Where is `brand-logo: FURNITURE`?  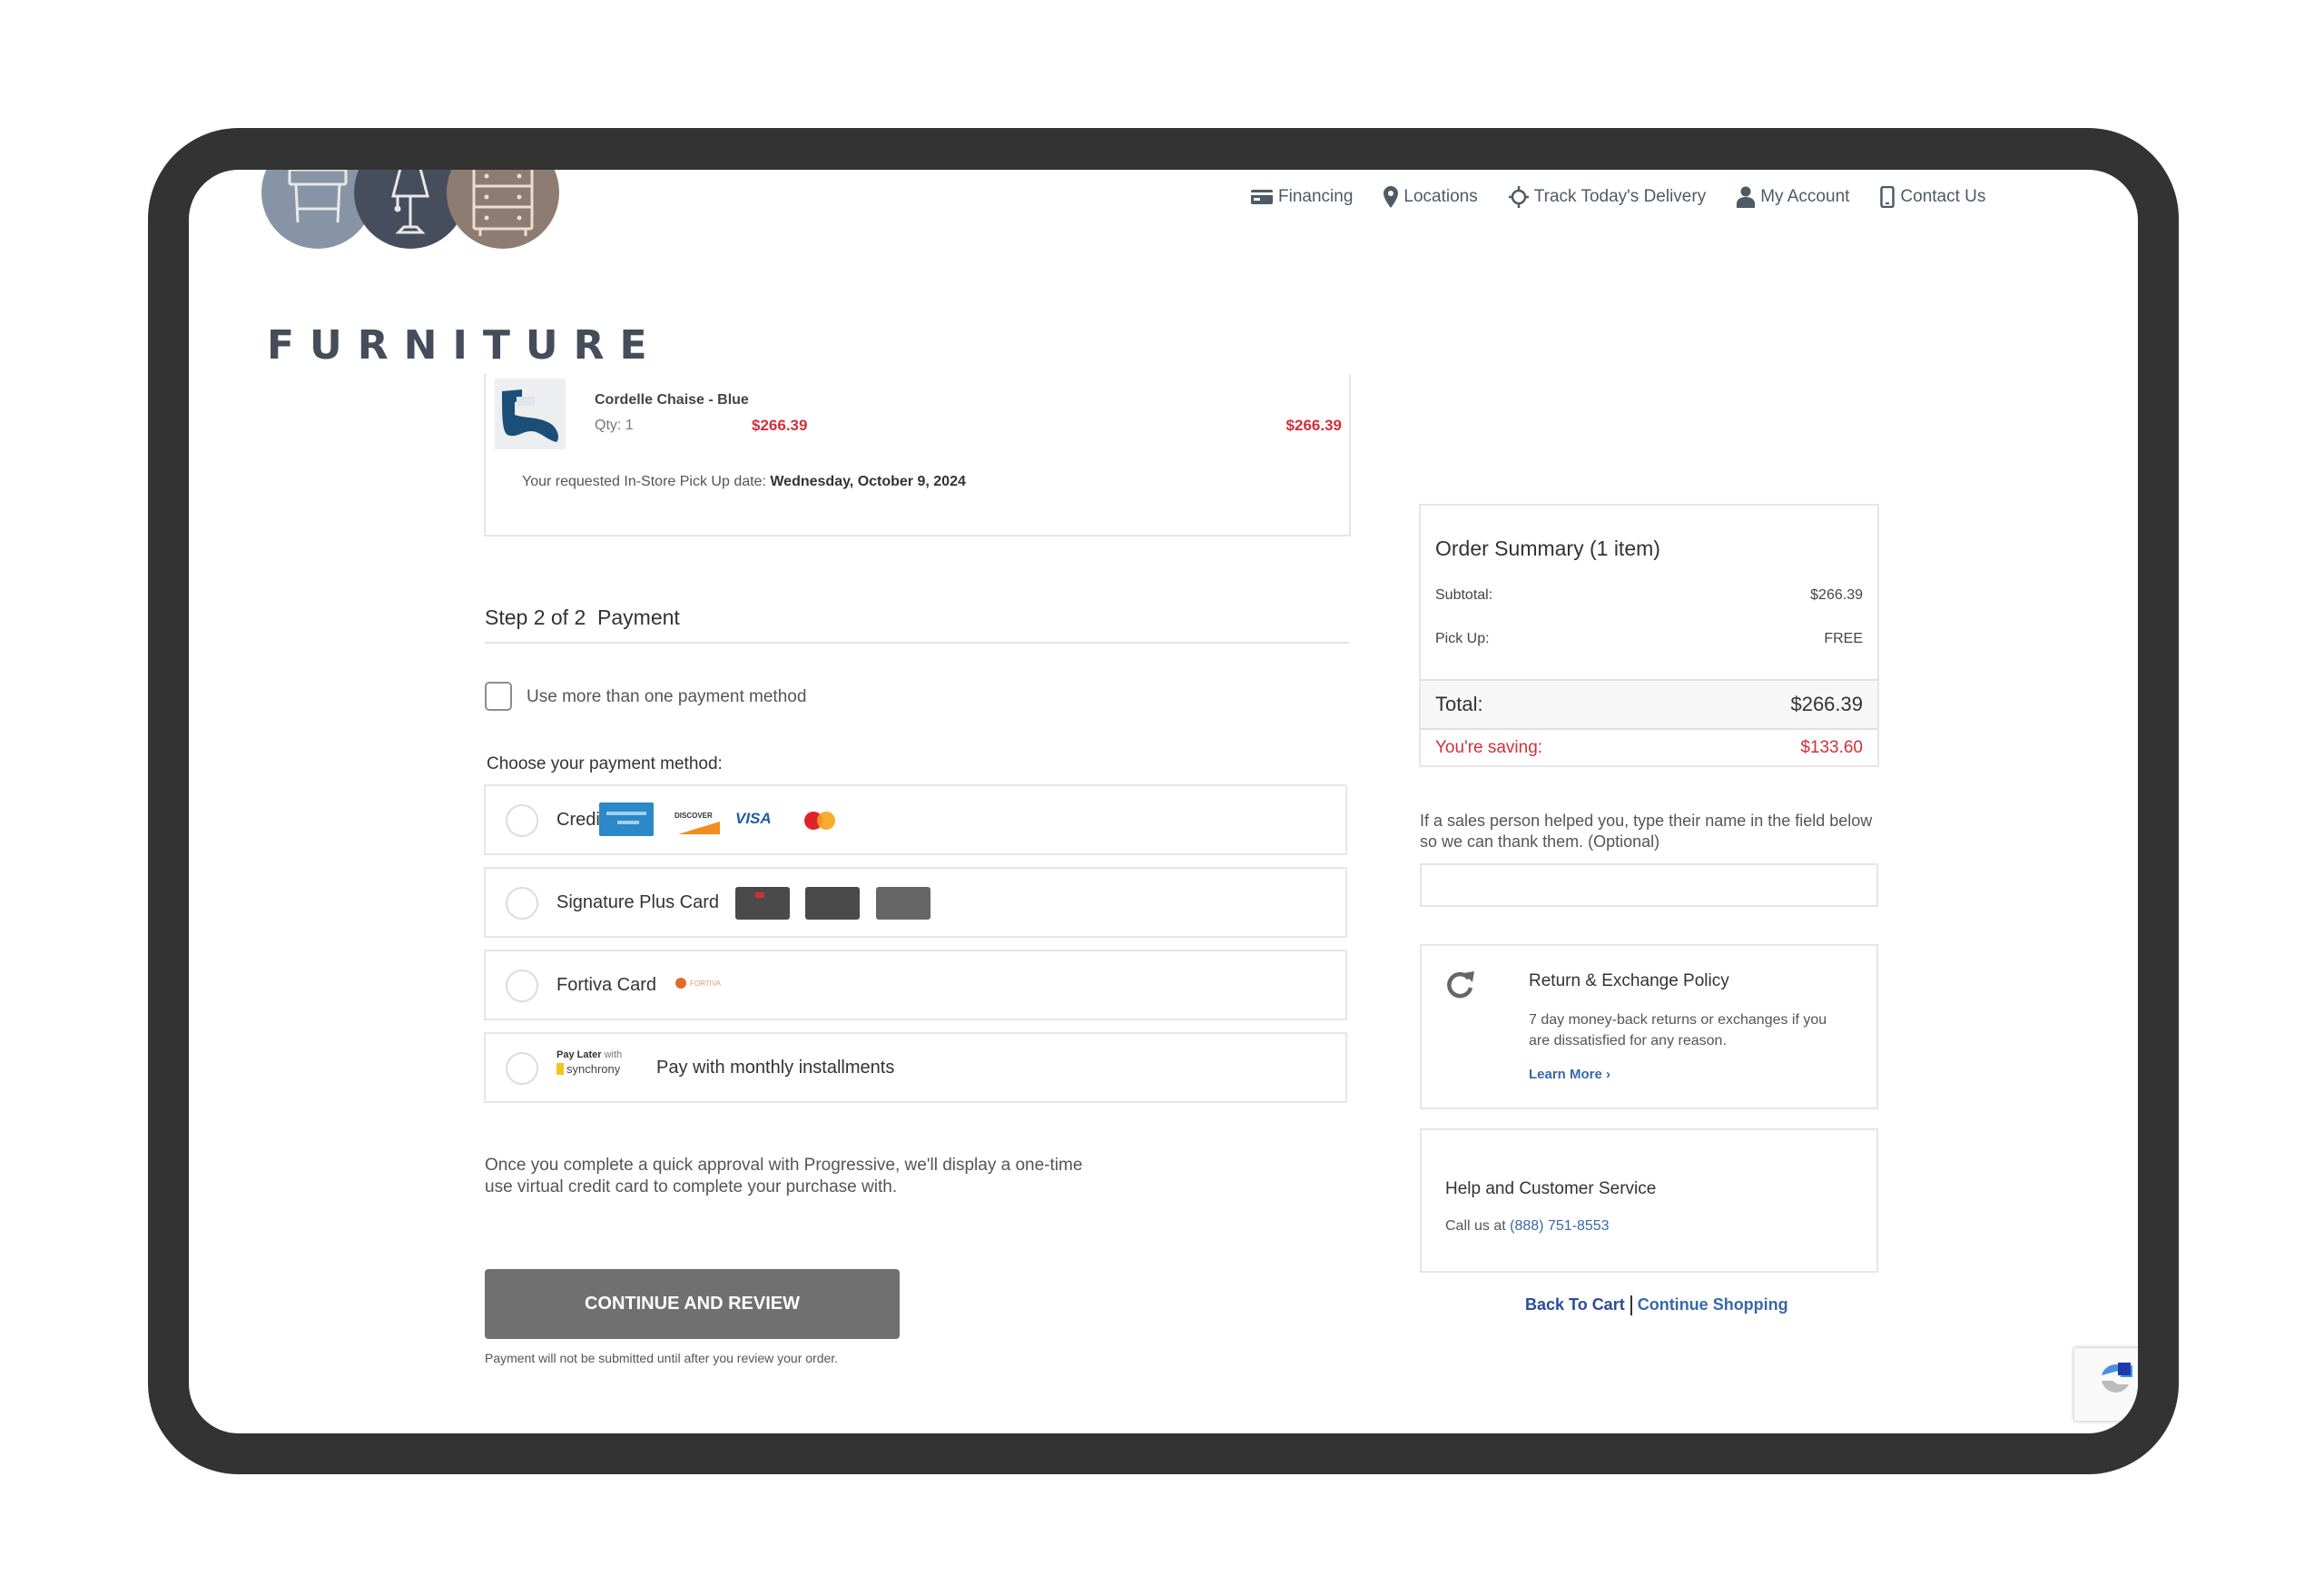 brand-logo: FURNITURE is located at coordinates (418, 279).